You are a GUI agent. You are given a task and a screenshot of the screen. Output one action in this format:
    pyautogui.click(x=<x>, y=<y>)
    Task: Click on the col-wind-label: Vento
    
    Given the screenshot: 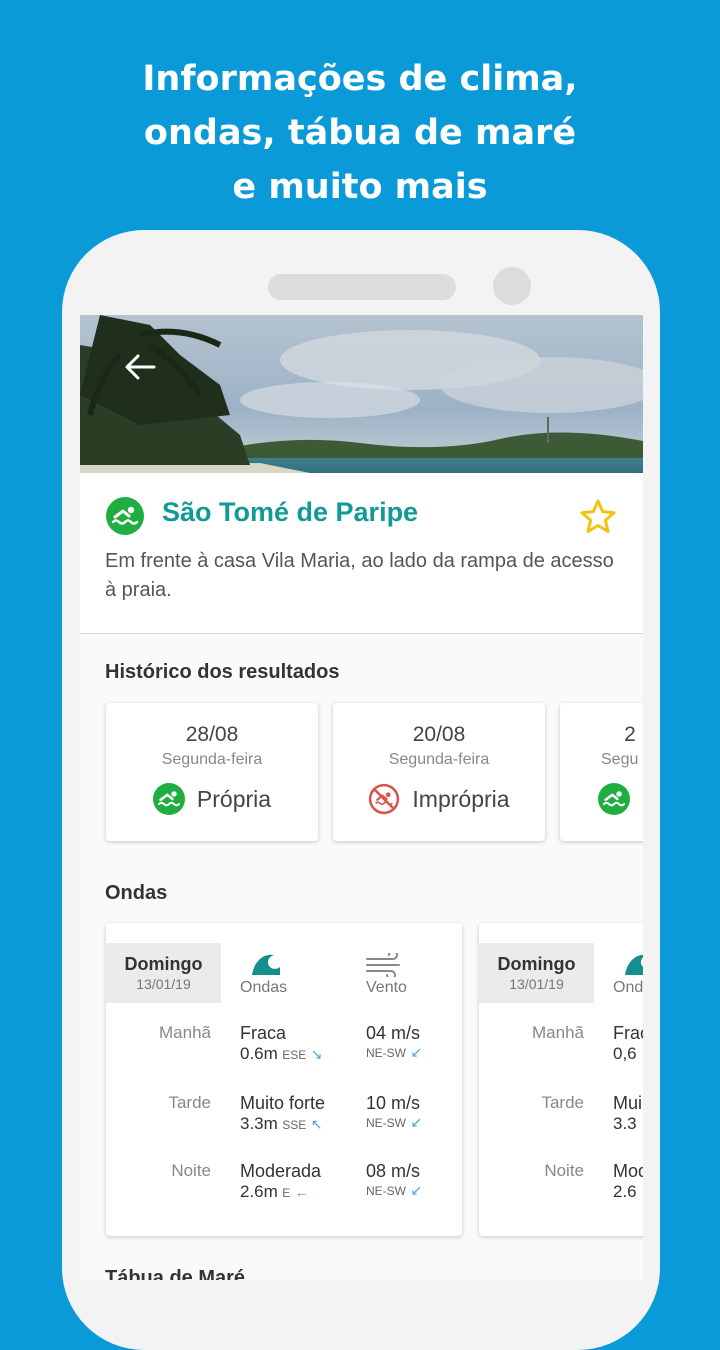 What is the action you would take?
    pyautogui.click(x=386, y=987)
    